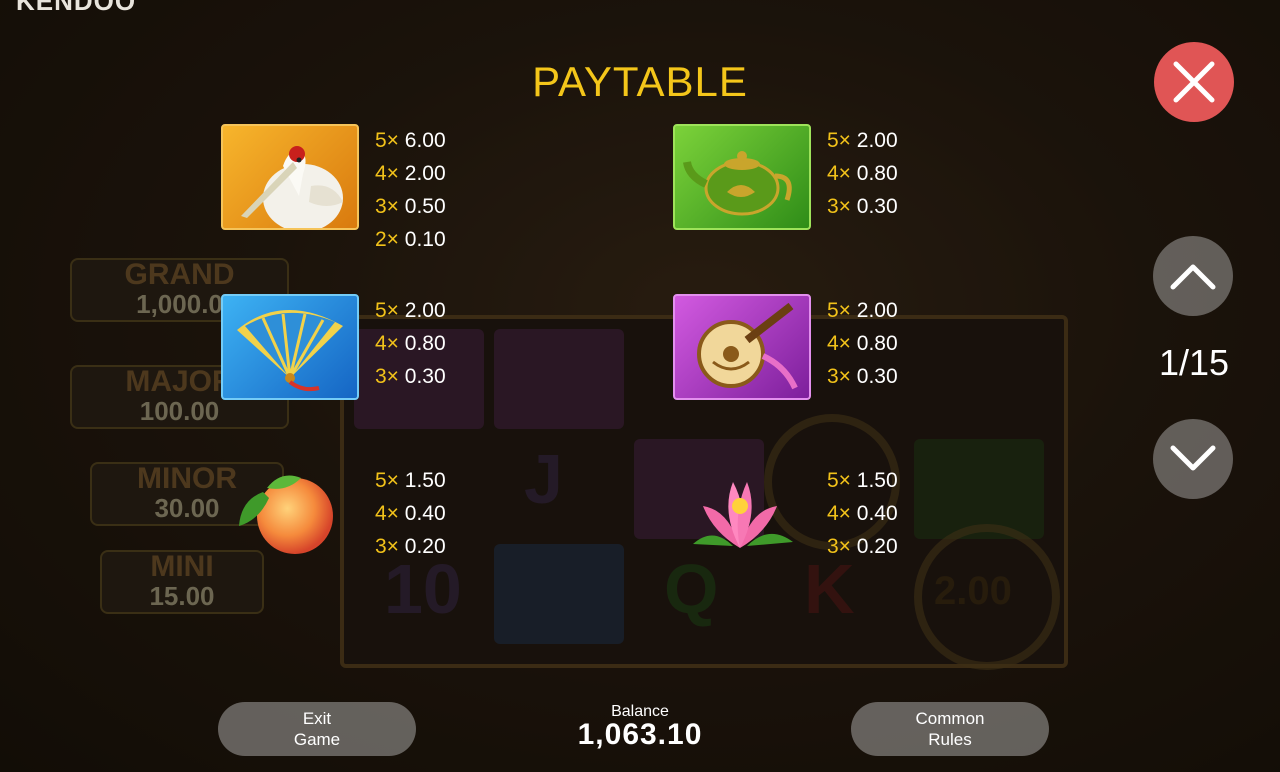  Describe the element at coordinates (387, 239) in the screenshot. I see `match-count: 2×` at that location.